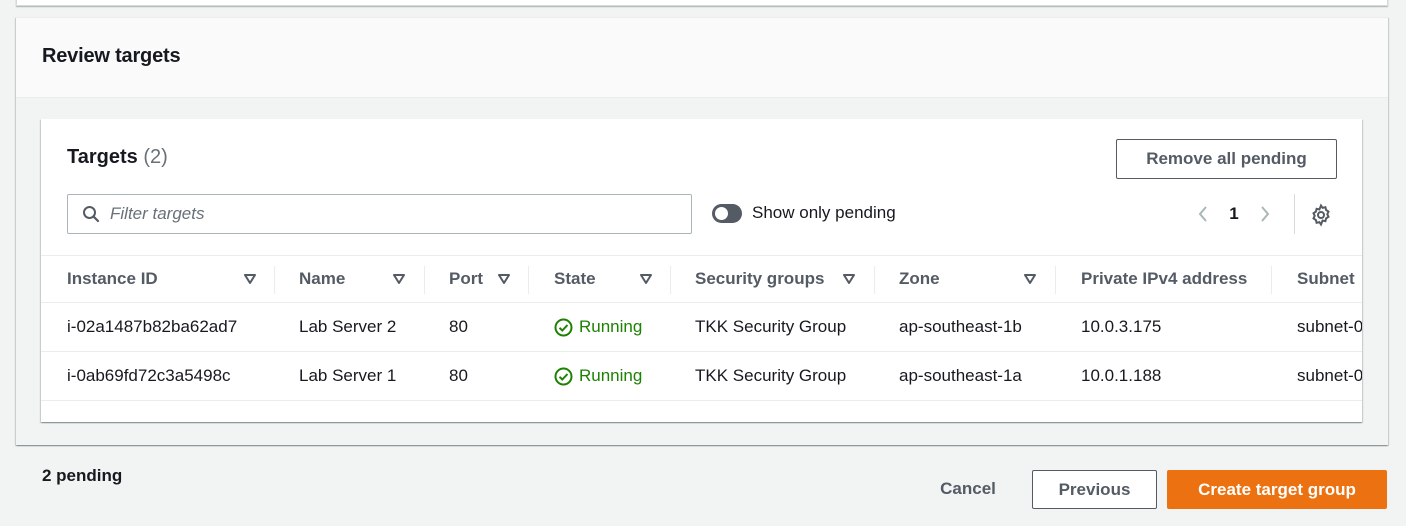 The image size is (1406, 526). I want to click on previous-section-card, so click(702, 3).